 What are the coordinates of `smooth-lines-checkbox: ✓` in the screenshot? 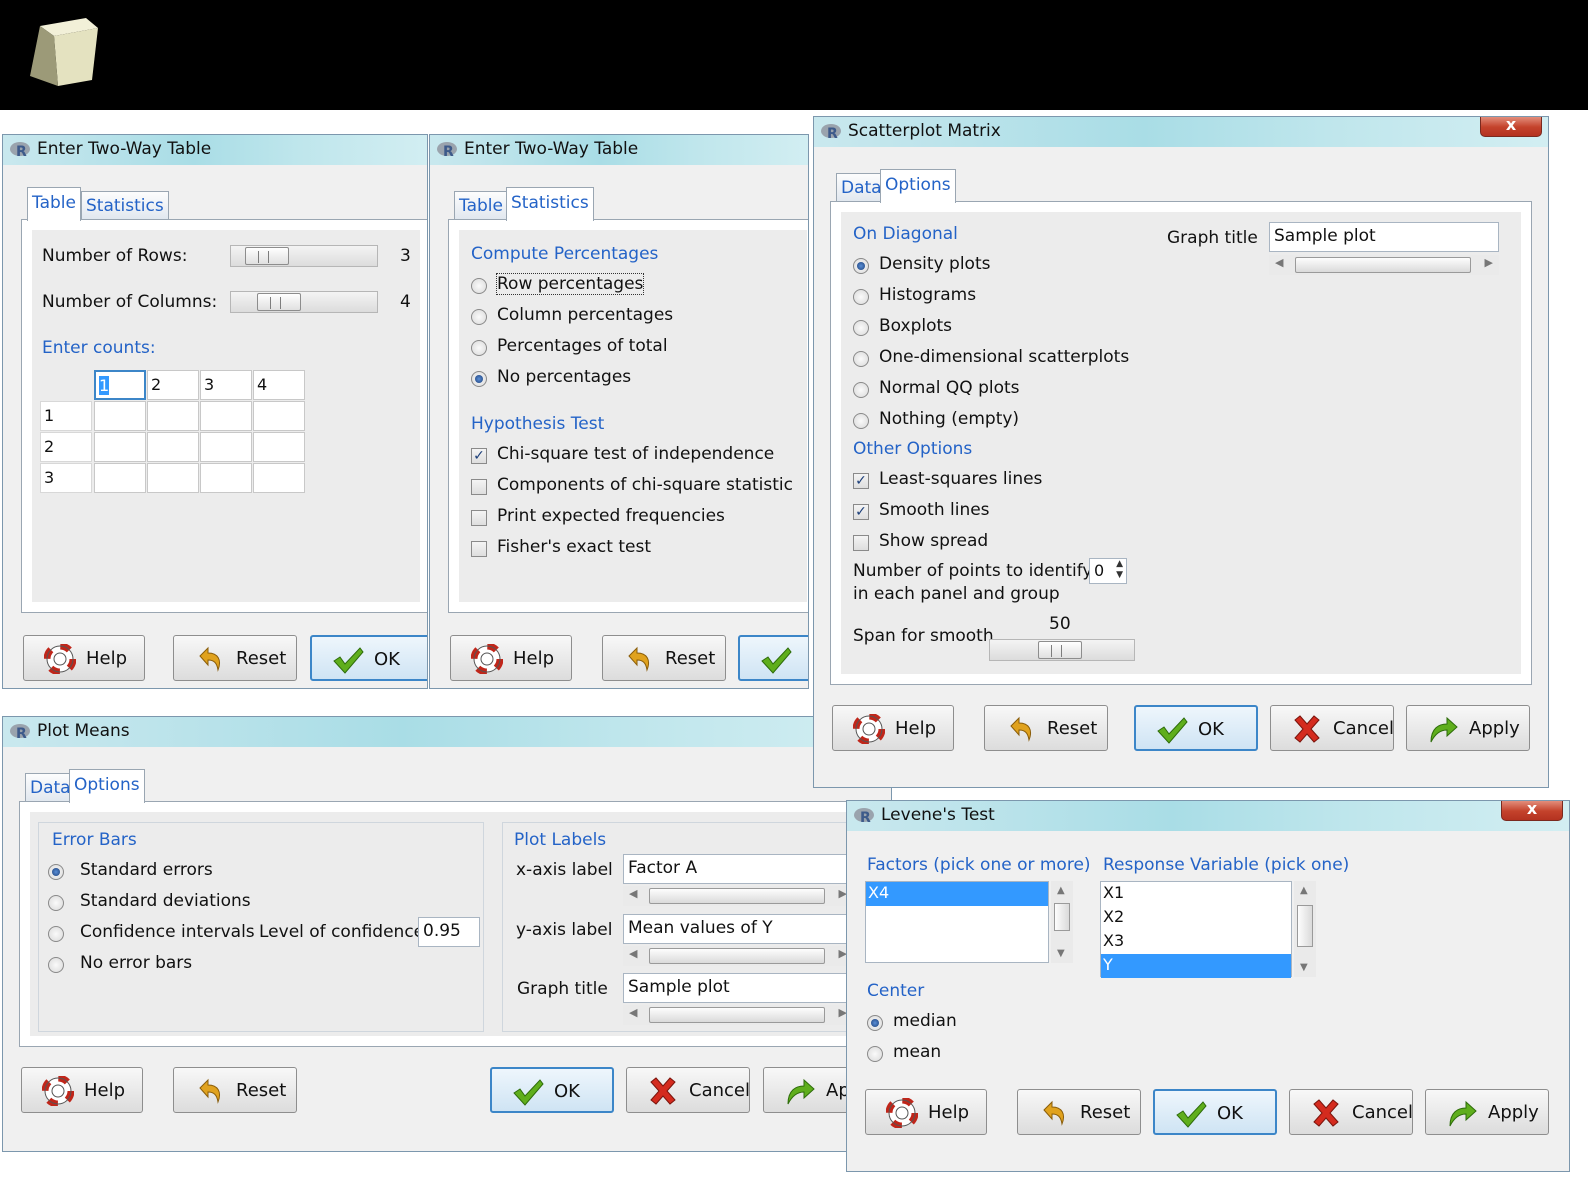 It's located at (861, 512).